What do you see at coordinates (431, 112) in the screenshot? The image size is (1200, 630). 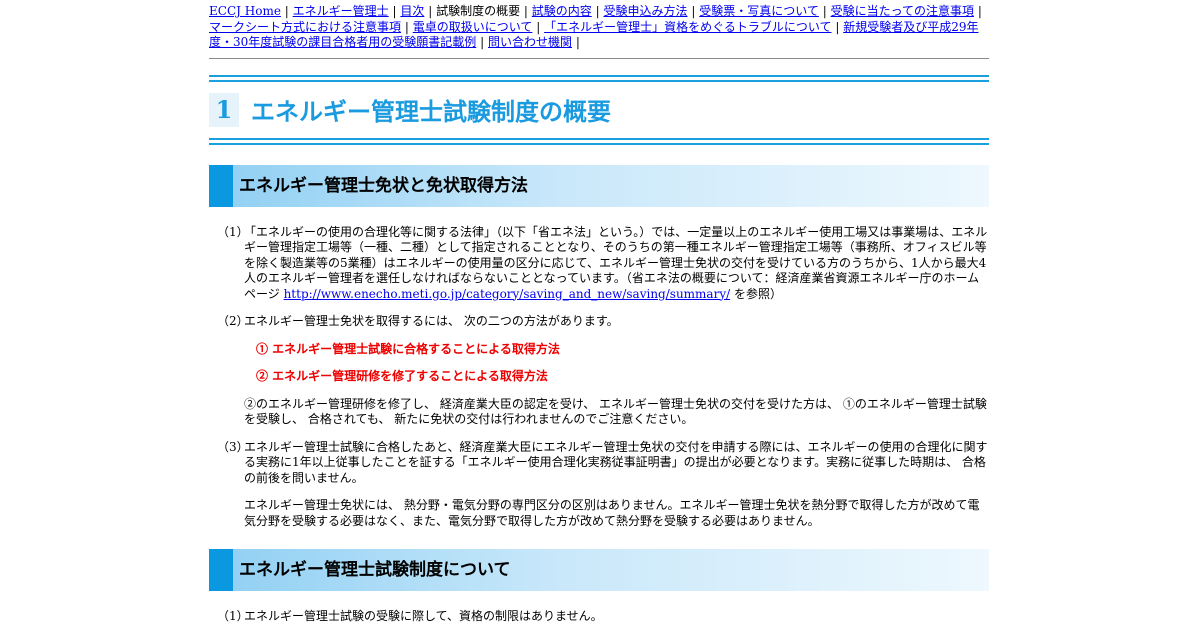 I see `page-title: エネルギー管理士試験制度の概要` at bounding box center [431, 112].